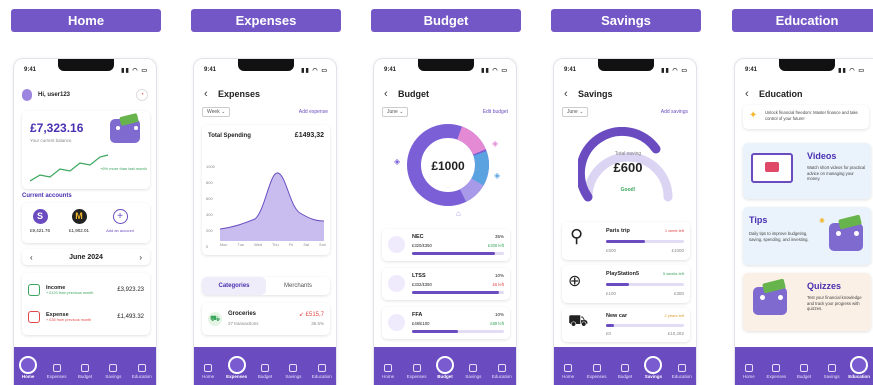 The width and height of the screenshot is (873, 385). I want to click on goal-paris-trip: ⚲ Paris trip 1 week left £500 £1000, so click(626, 241).